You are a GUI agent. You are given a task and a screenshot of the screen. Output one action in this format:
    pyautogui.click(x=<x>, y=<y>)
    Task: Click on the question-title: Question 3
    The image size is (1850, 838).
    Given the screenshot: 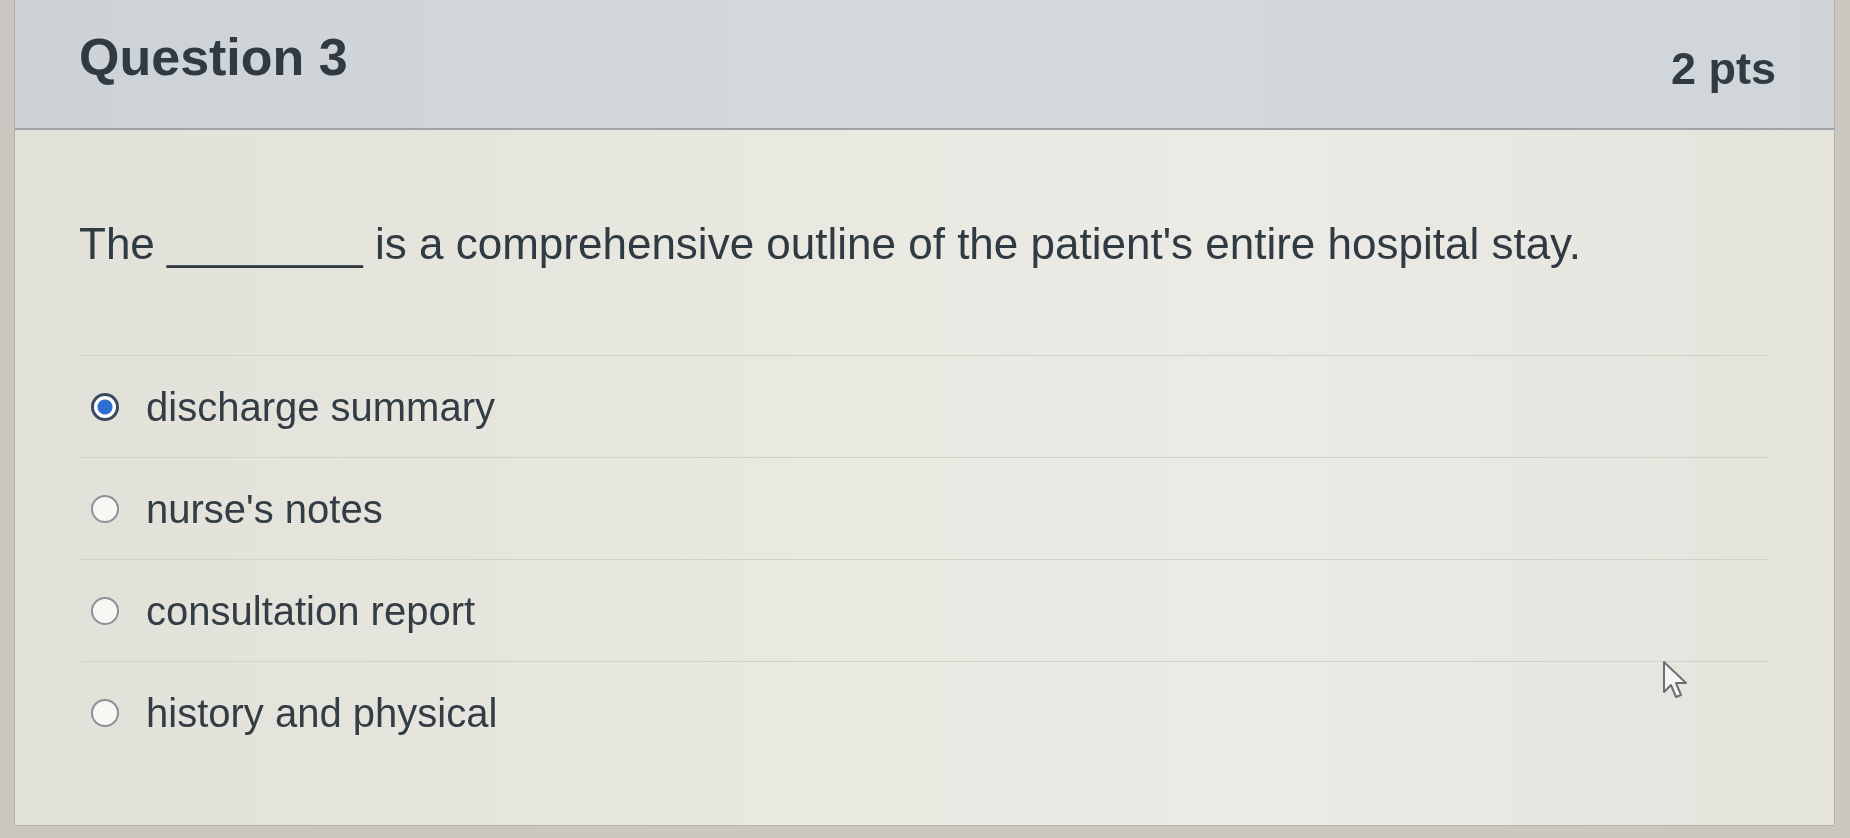 What is the action you would take?
    pyautogui.click(x=213, y=57)
    